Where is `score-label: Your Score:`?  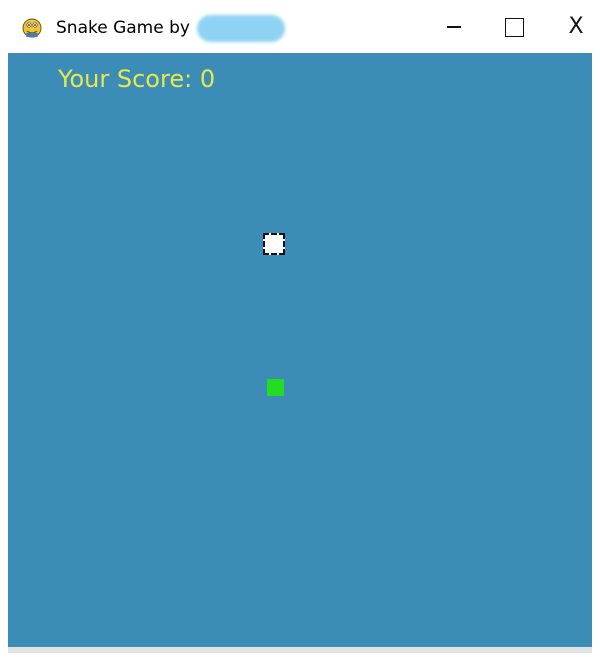
score-label: Your Score: is located at coordinates (125, 79).